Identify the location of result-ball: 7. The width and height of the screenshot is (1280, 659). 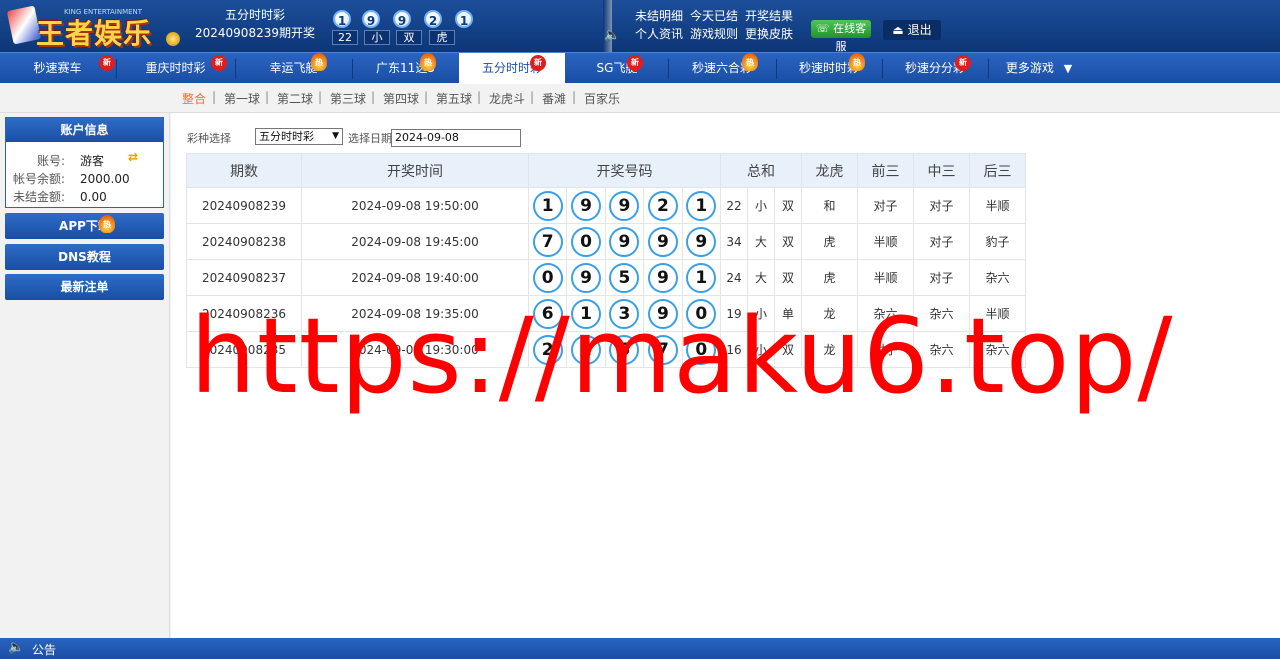
(547, 241).